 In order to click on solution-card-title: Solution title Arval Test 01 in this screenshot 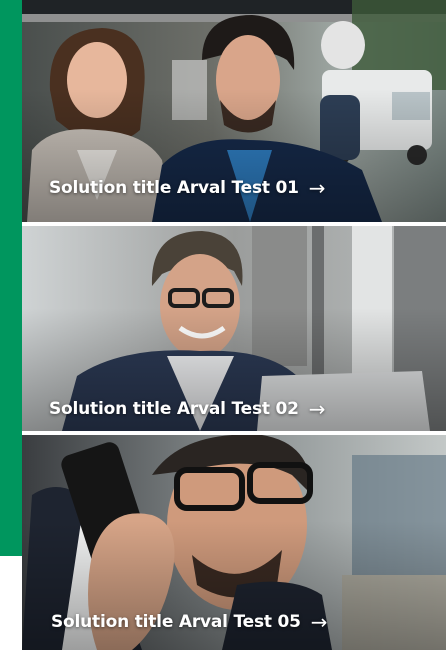, I will do `click(174, 188)`.